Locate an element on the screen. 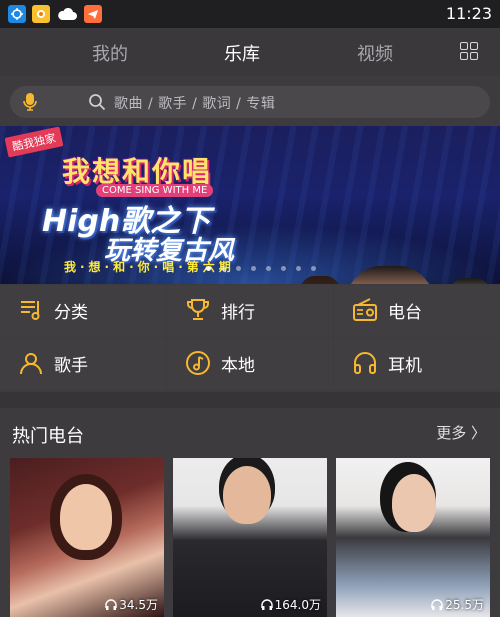 The image size is (500, 617). cloud-icon is located at coordinates (67, 14).